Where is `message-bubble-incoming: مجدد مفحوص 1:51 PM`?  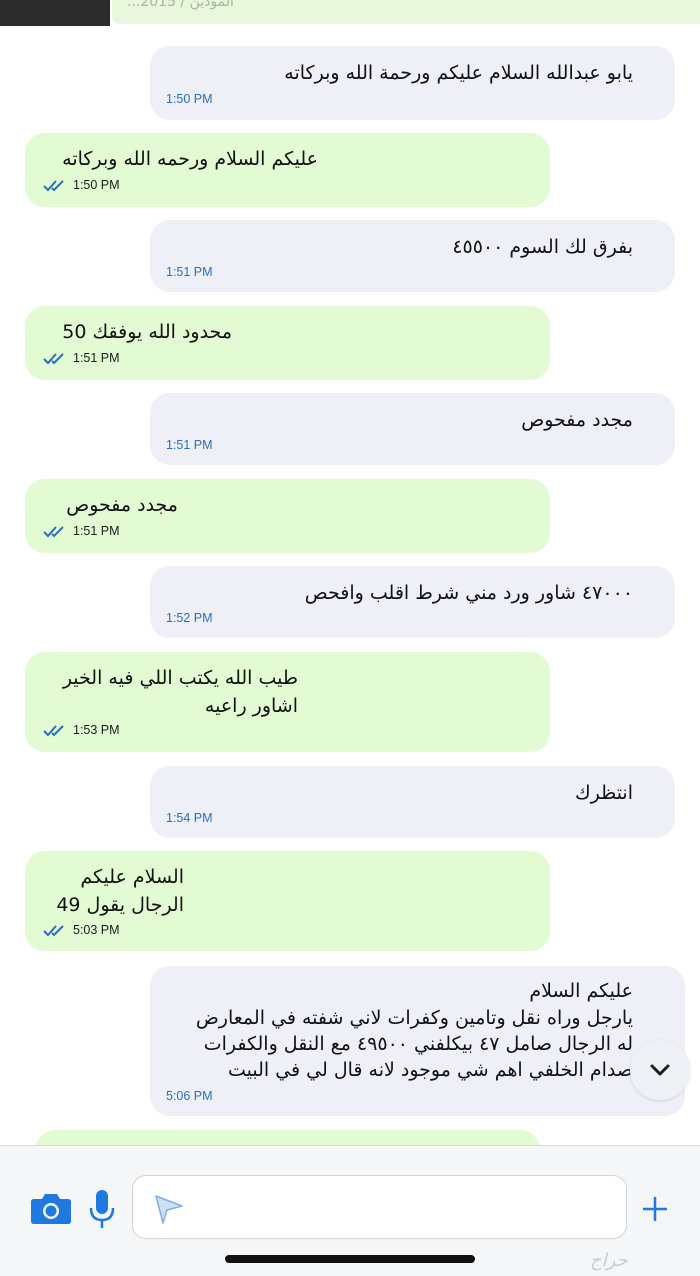 message-bubble-incoming: مجدد مفحوص 1:51 PM is located at coordinates (412, 429).